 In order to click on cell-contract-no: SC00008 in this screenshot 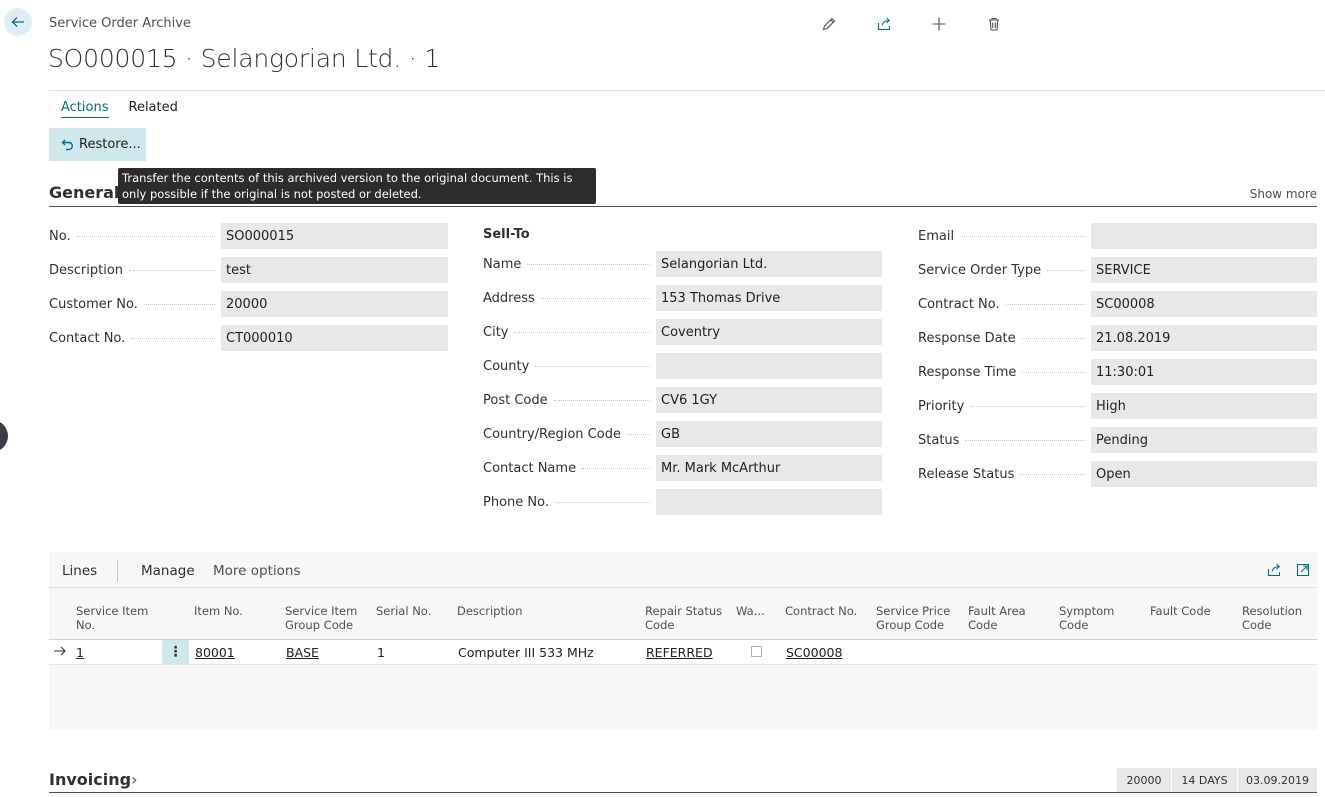, I will do `click(814, 652)`.